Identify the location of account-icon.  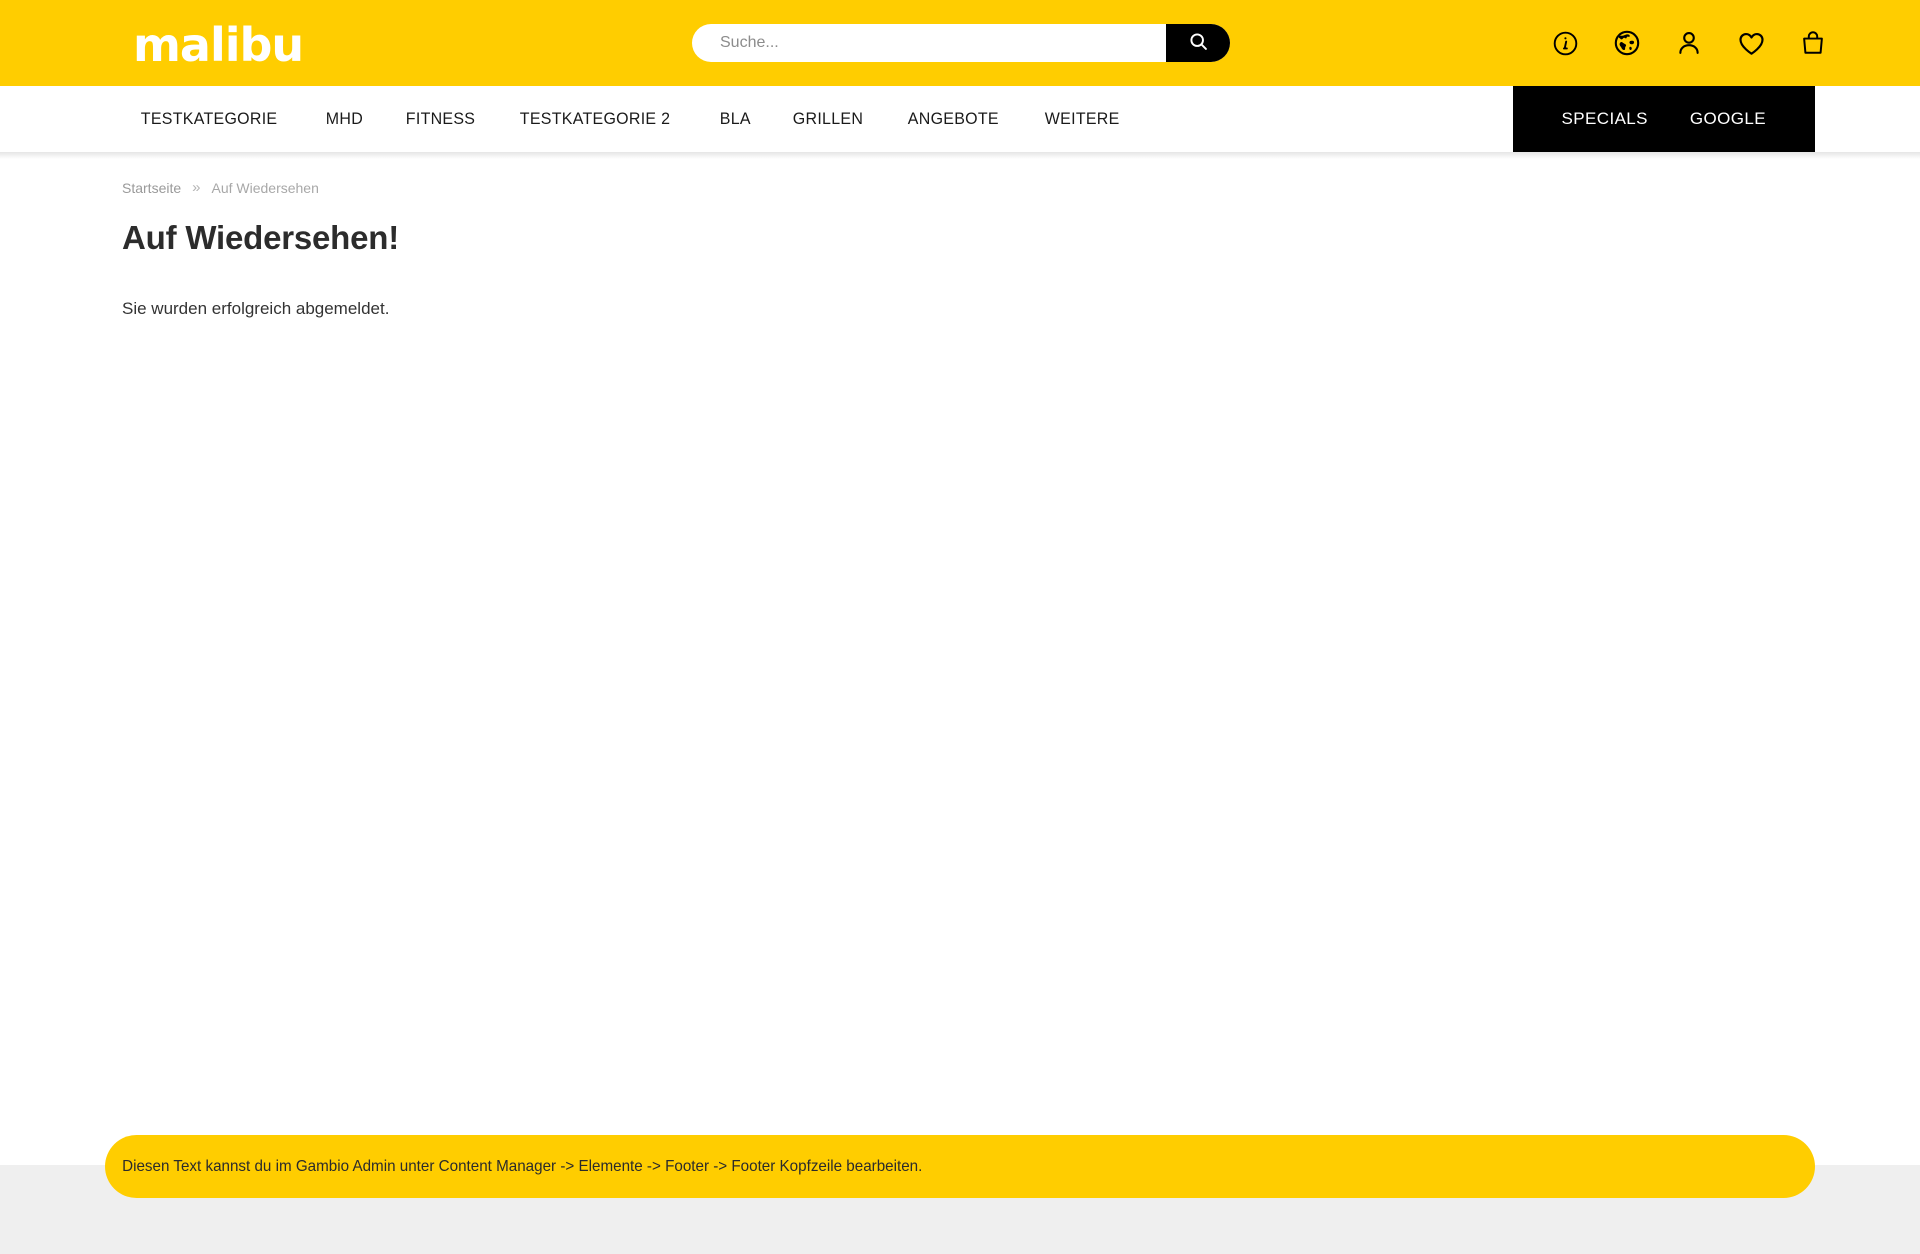
(1689, 43).